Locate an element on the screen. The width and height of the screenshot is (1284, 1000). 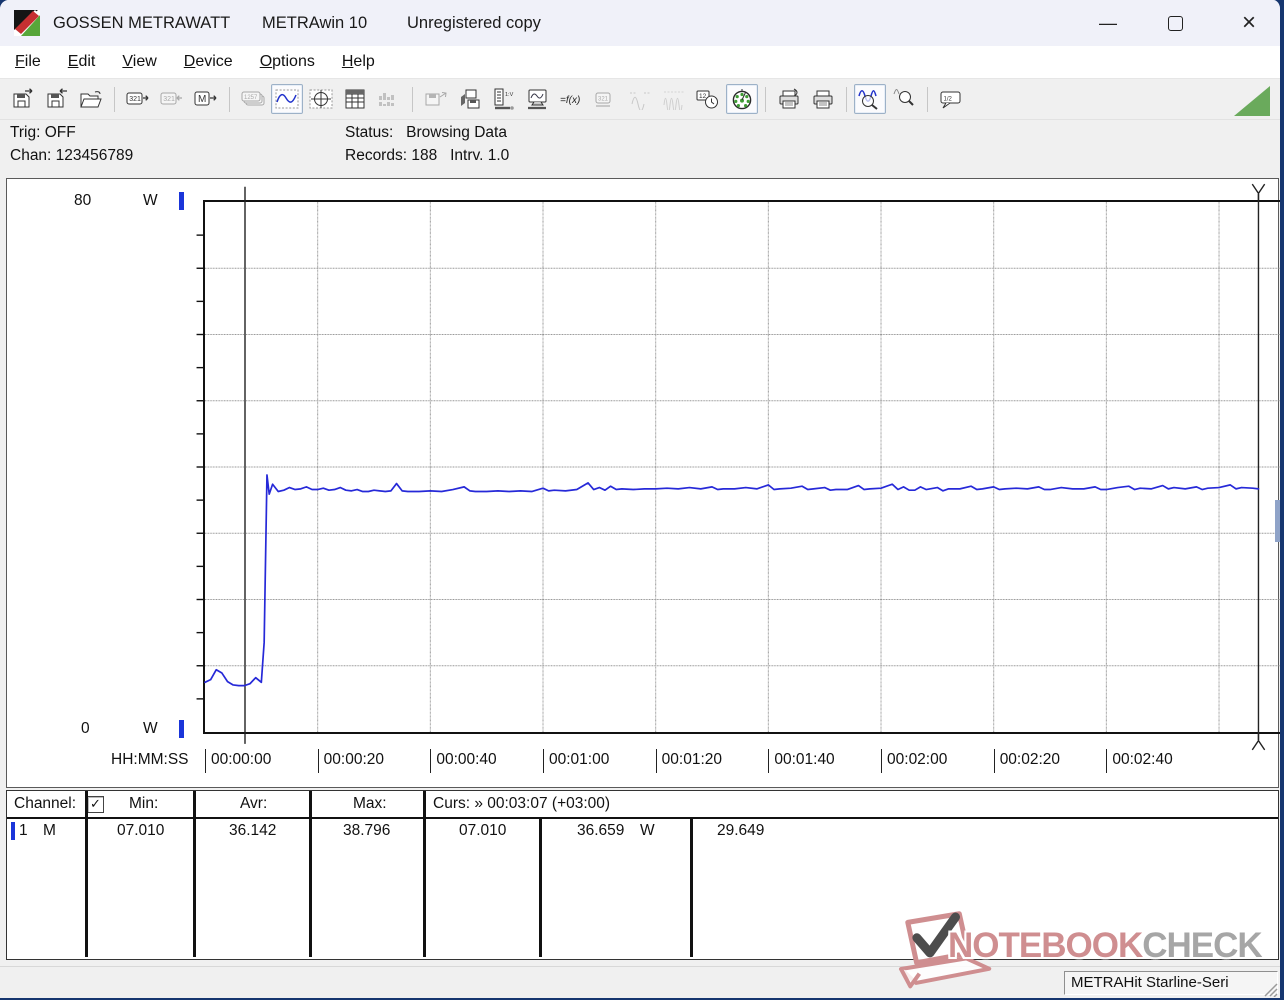
x-tick-label: 00:00:20 is located at coordinates (350, 761).